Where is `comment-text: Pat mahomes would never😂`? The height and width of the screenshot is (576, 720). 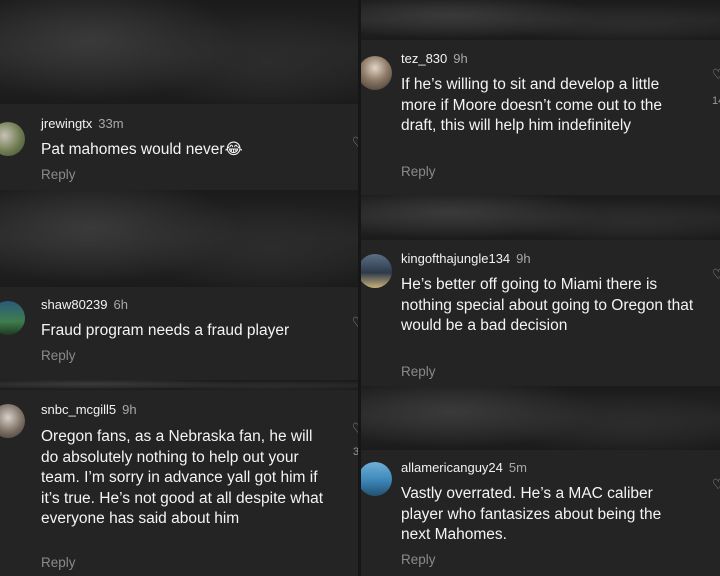
comment-text: Pat mahomes would never😂 is located at coordinates (142, 149).